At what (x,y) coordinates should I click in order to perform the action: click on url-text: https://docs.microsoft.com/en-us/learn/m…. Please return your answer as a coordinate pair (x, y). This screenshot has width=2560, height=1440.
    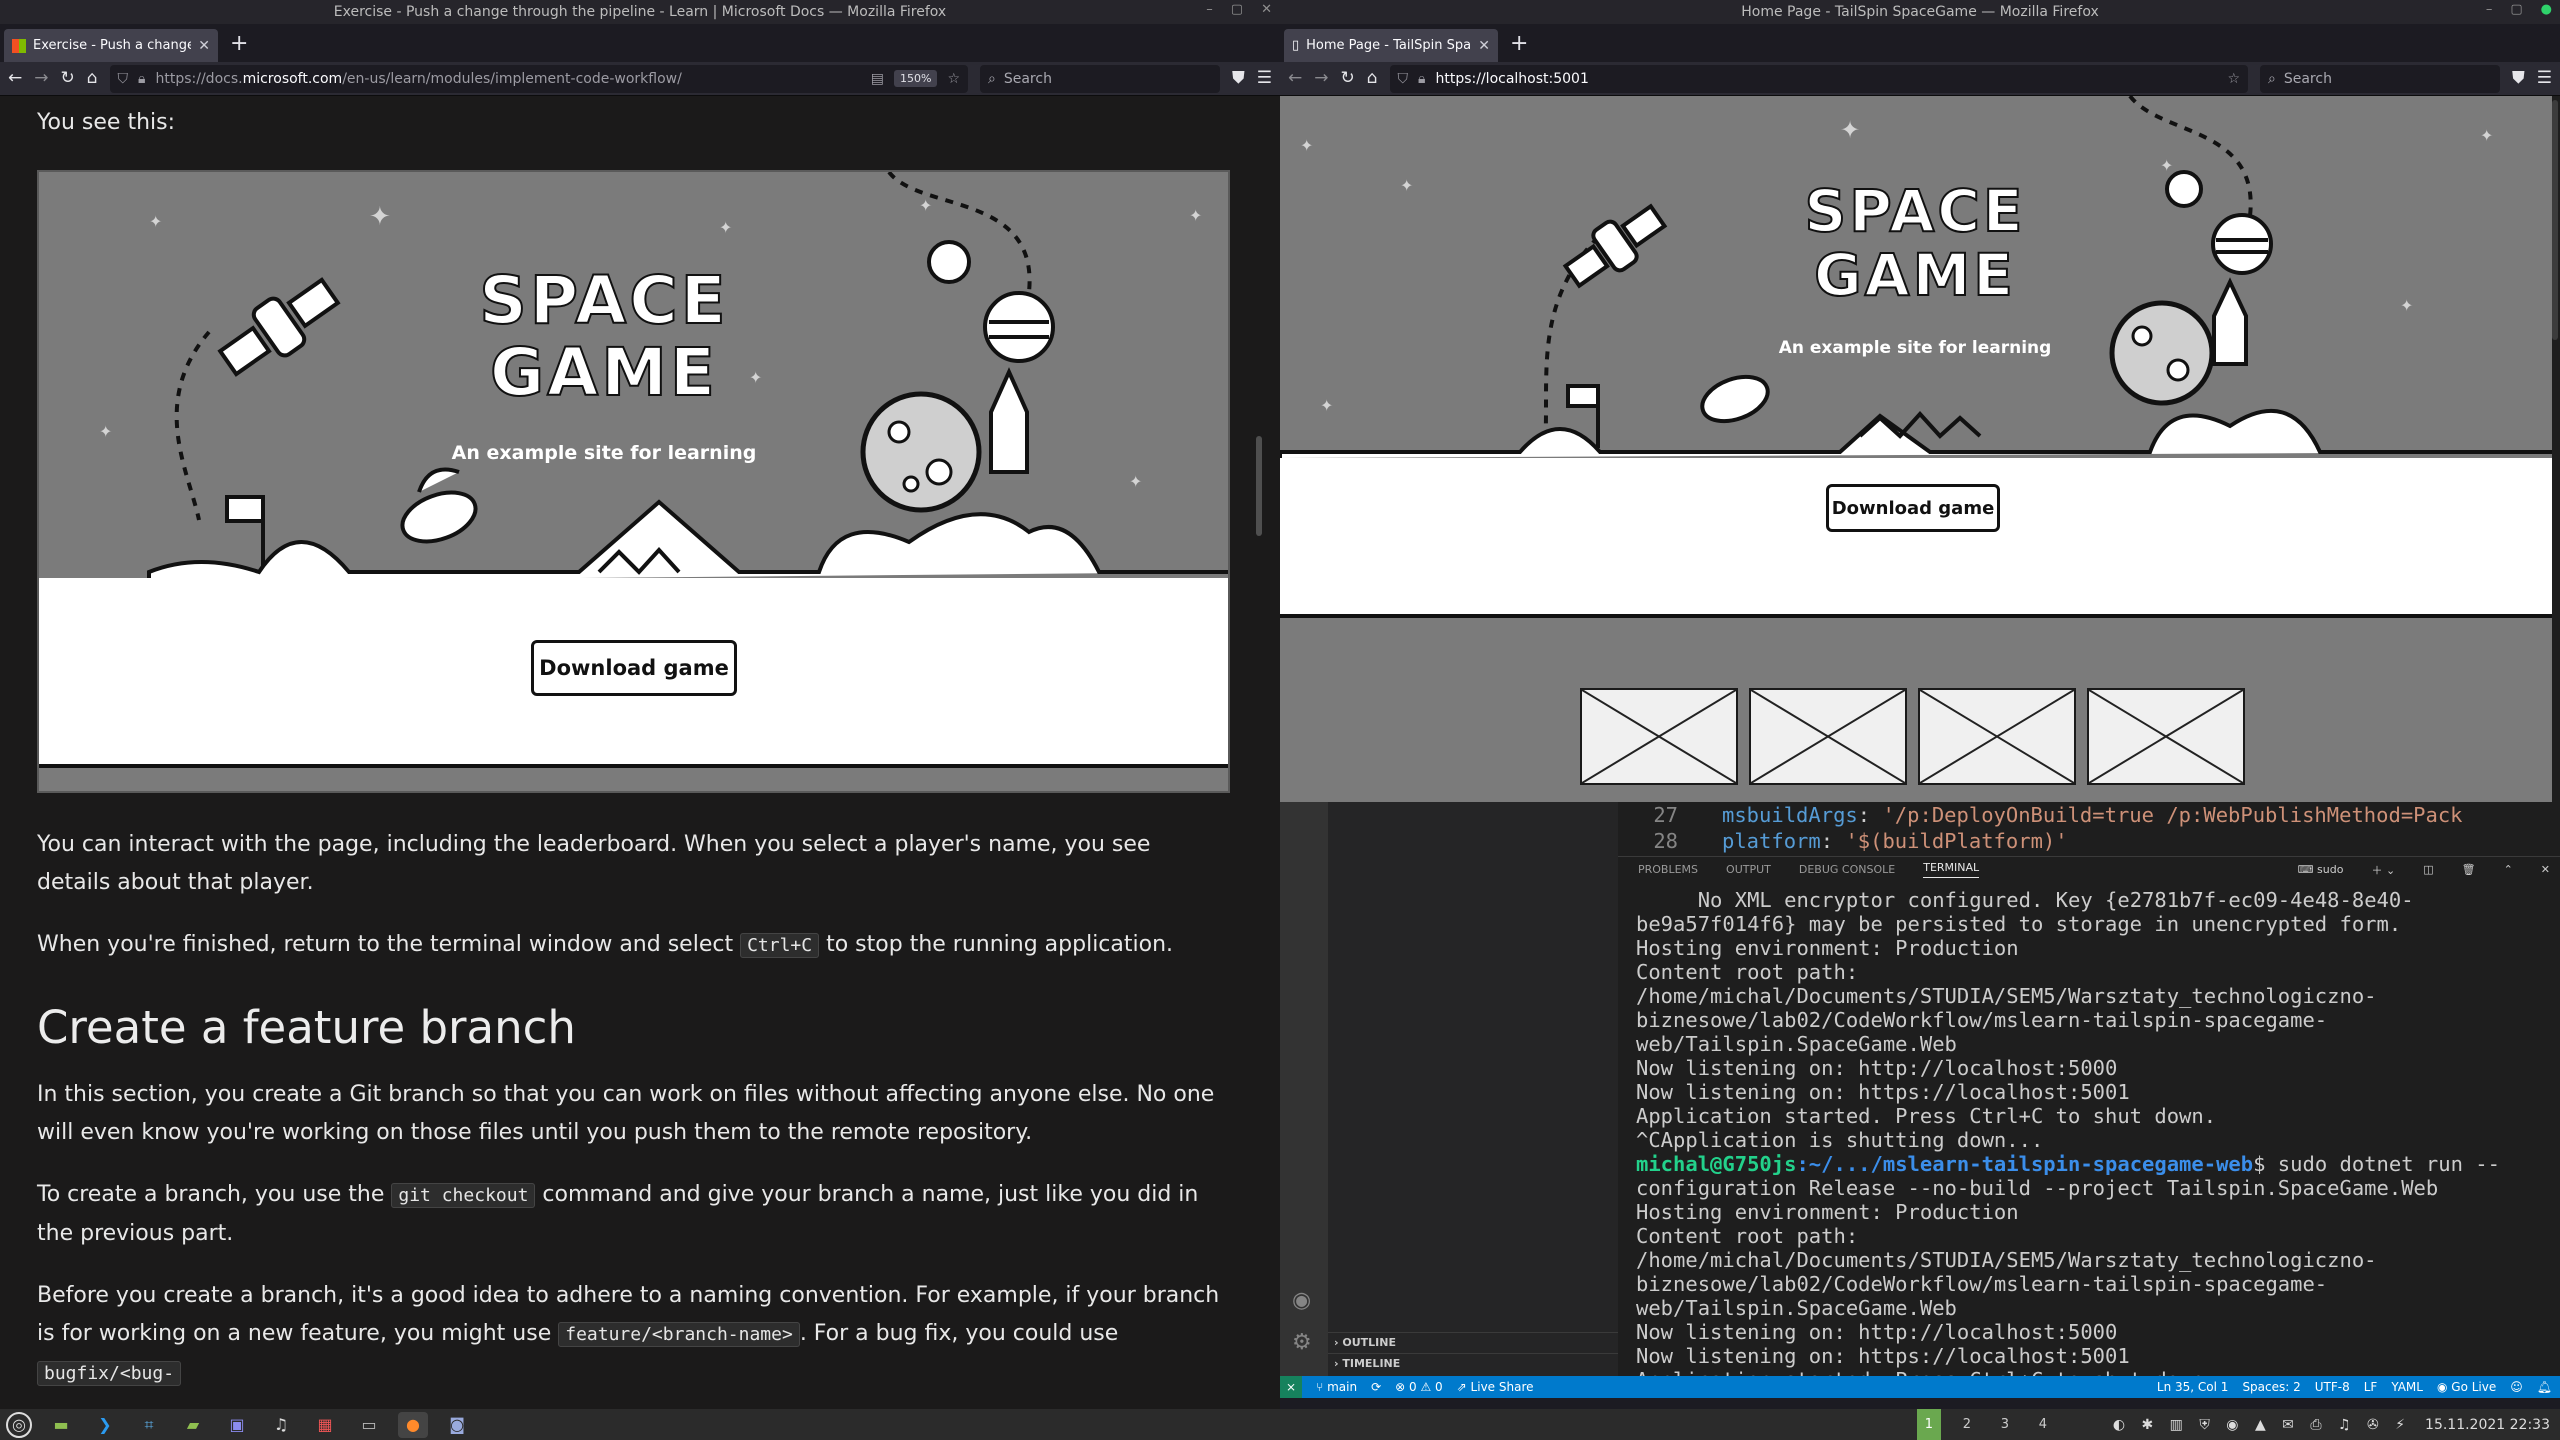
    Looking at the image, I should click on (508, 79).